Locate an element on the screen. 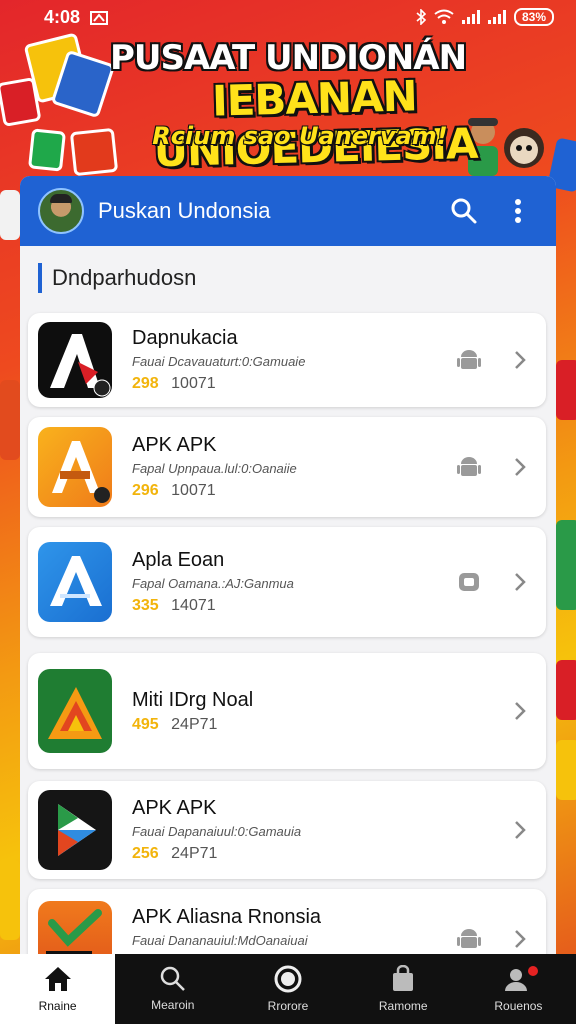  banner-subtitle: Rcium sao Uanervam! is located at coordinates (300, 136).